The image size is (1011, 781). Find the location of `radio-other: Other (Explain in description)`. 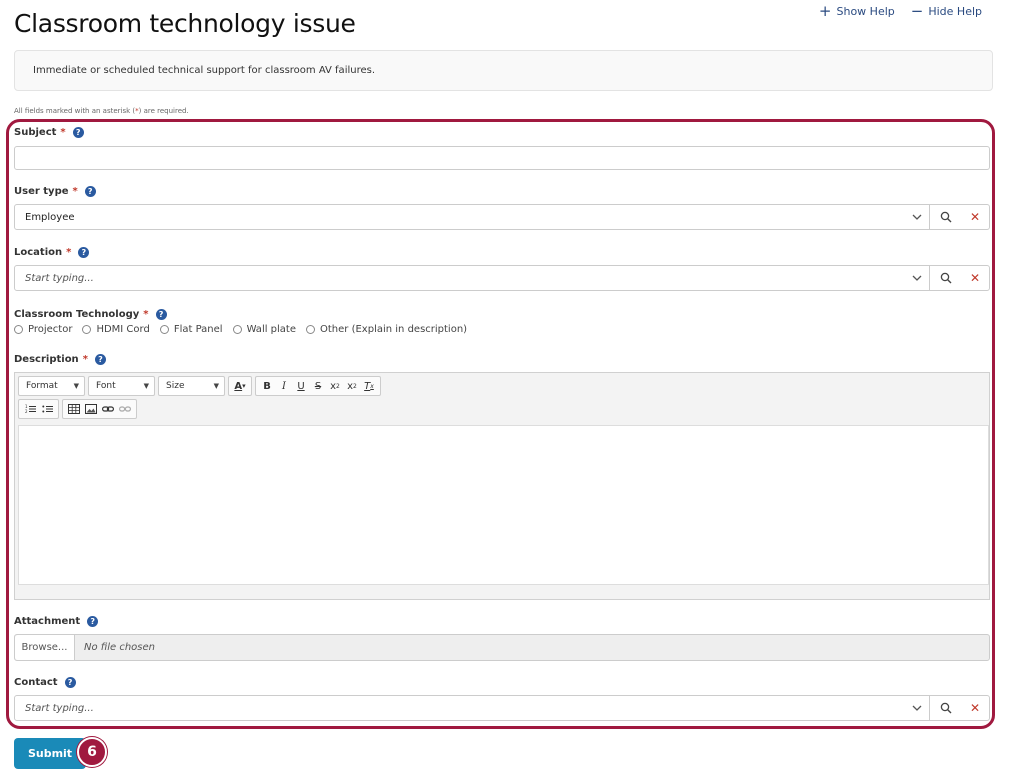

radio-other: Other (Explain in description) is located at coordinates (386, 329).